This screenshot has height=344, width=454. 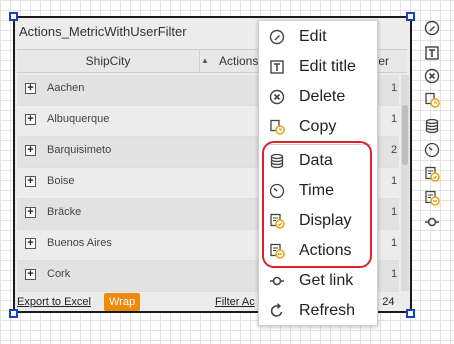 What do you see at coordinates (327, 310) in the screenshot?
I see `menu-label: Refresh` at bounding box center [327, 310].